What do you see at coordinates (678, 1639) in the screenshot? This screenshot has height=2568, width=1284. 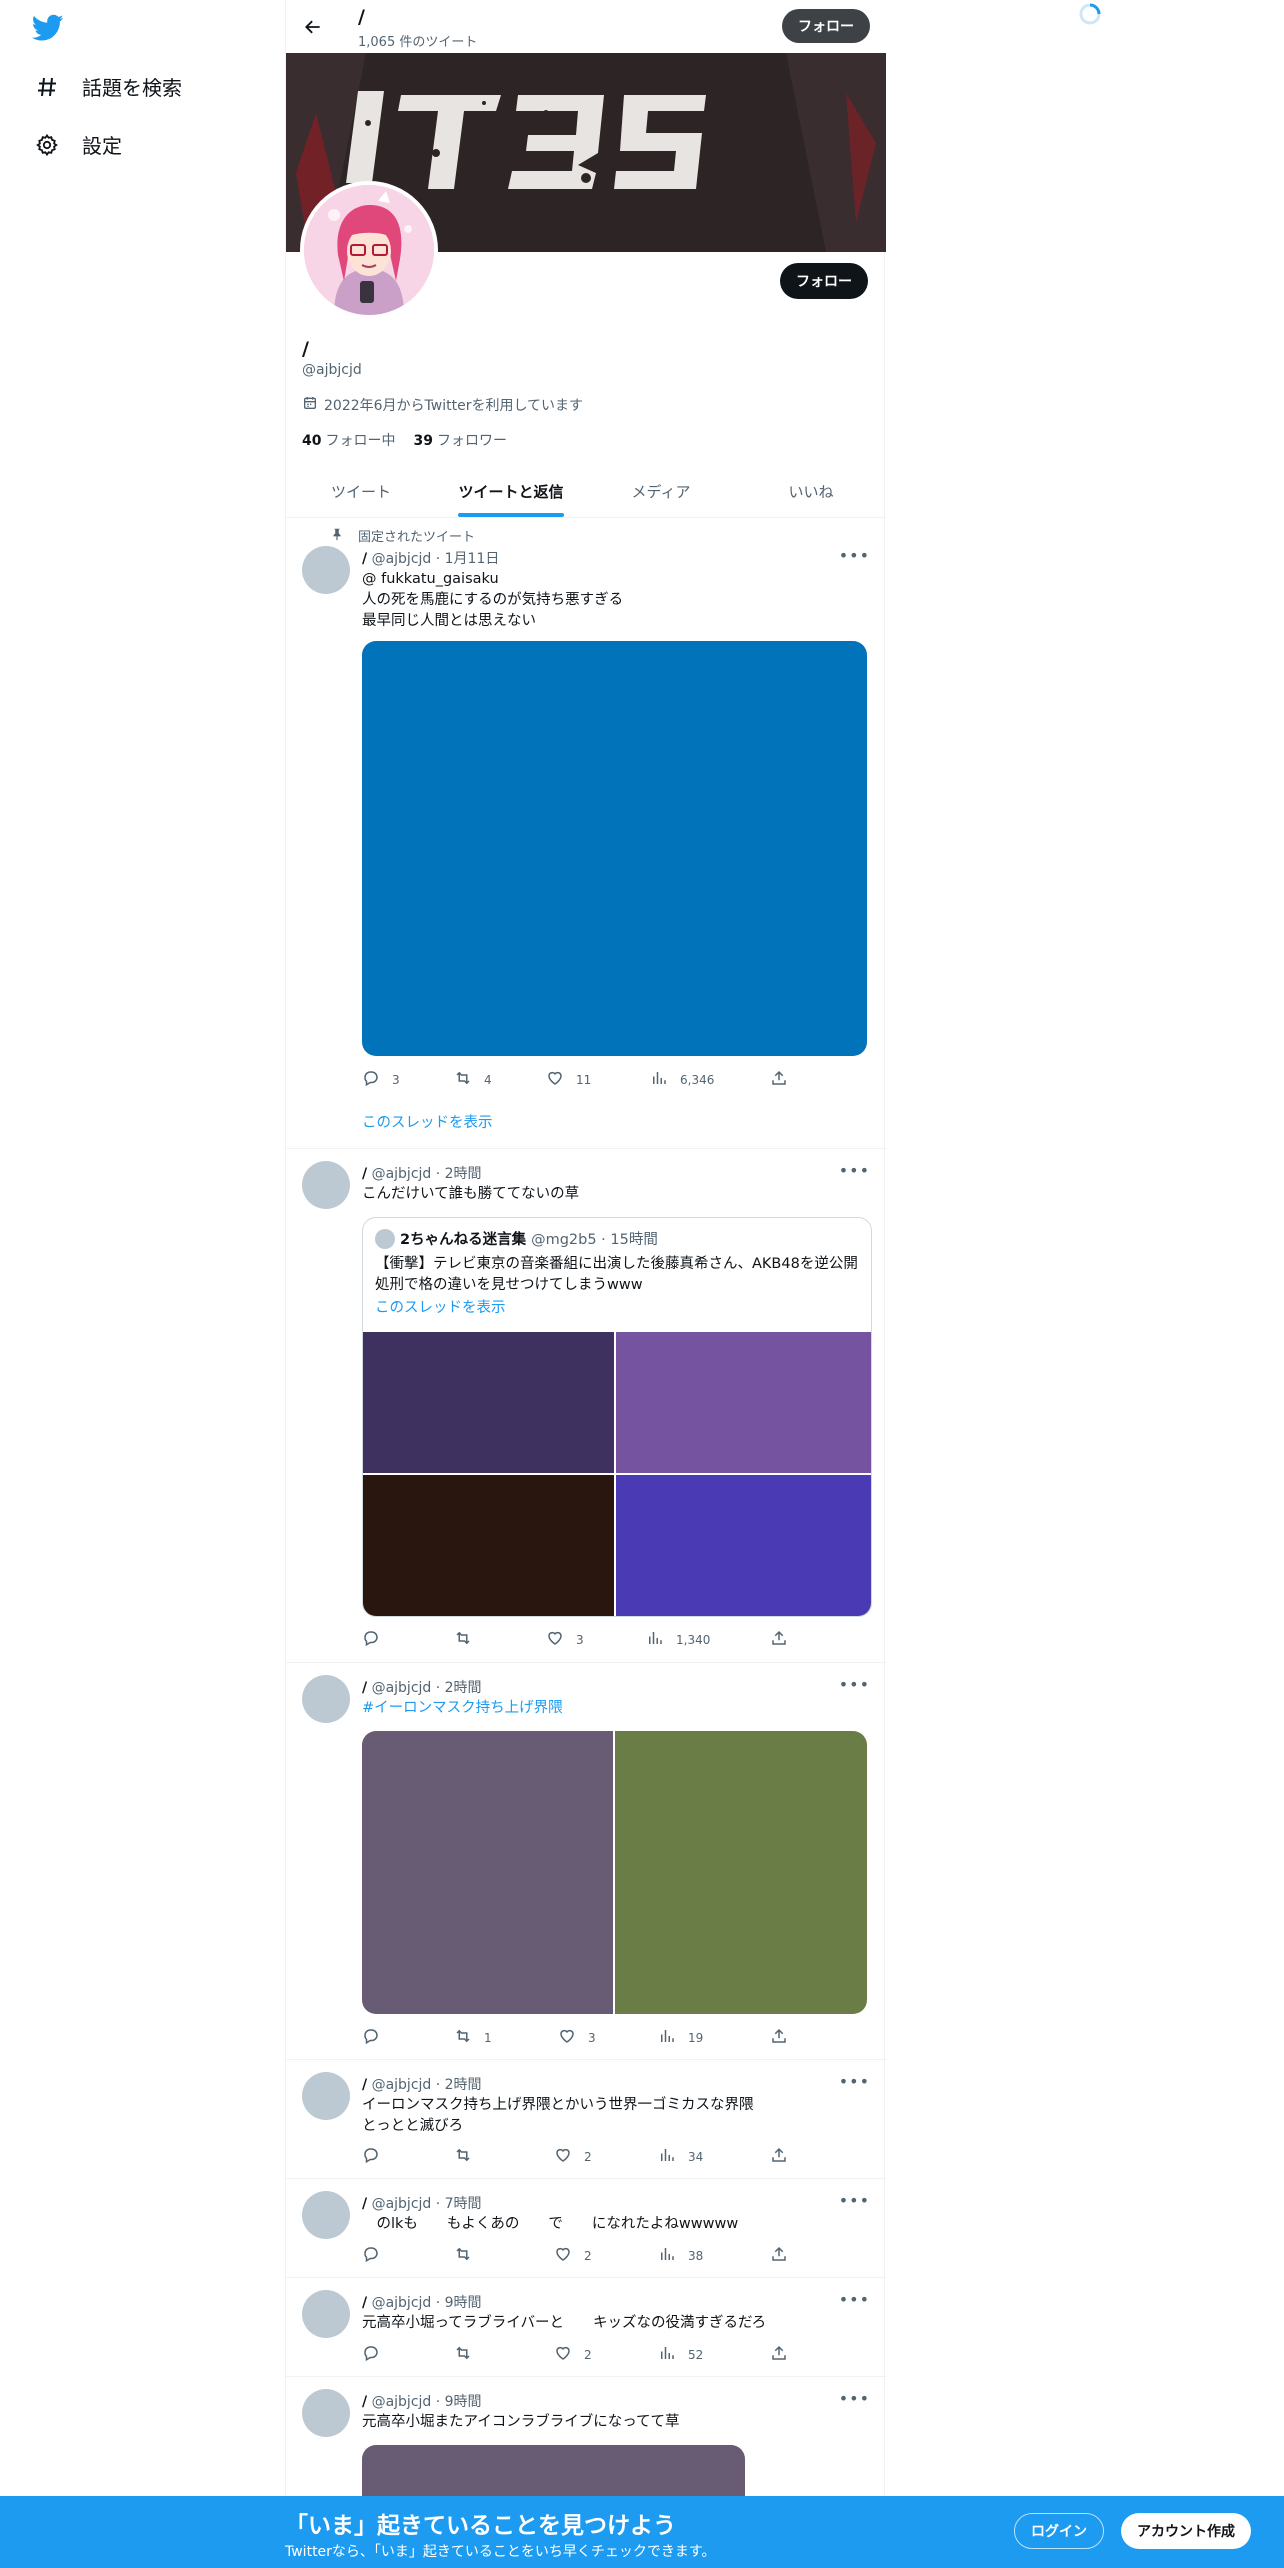 I see `views-button: 1,340` at bounding box center [678, 1639].